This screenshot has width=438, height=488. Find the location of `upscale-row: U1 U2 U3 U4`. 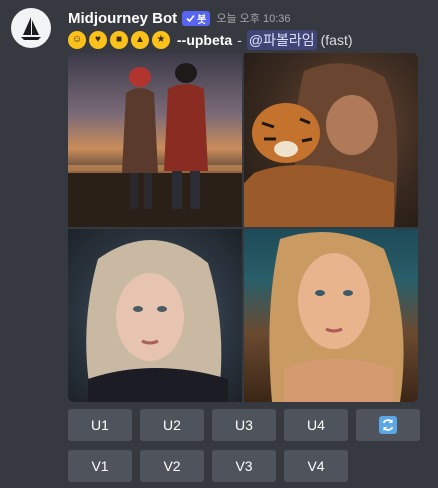

upscale-row: U1 U2 U3 U4 is located at coordinates (244, 425).